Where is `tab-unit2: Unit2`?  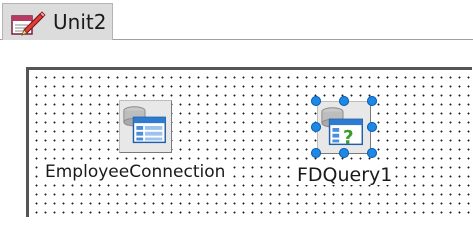 tab-unit2: Unit2 is located at coordinates (57, 21).